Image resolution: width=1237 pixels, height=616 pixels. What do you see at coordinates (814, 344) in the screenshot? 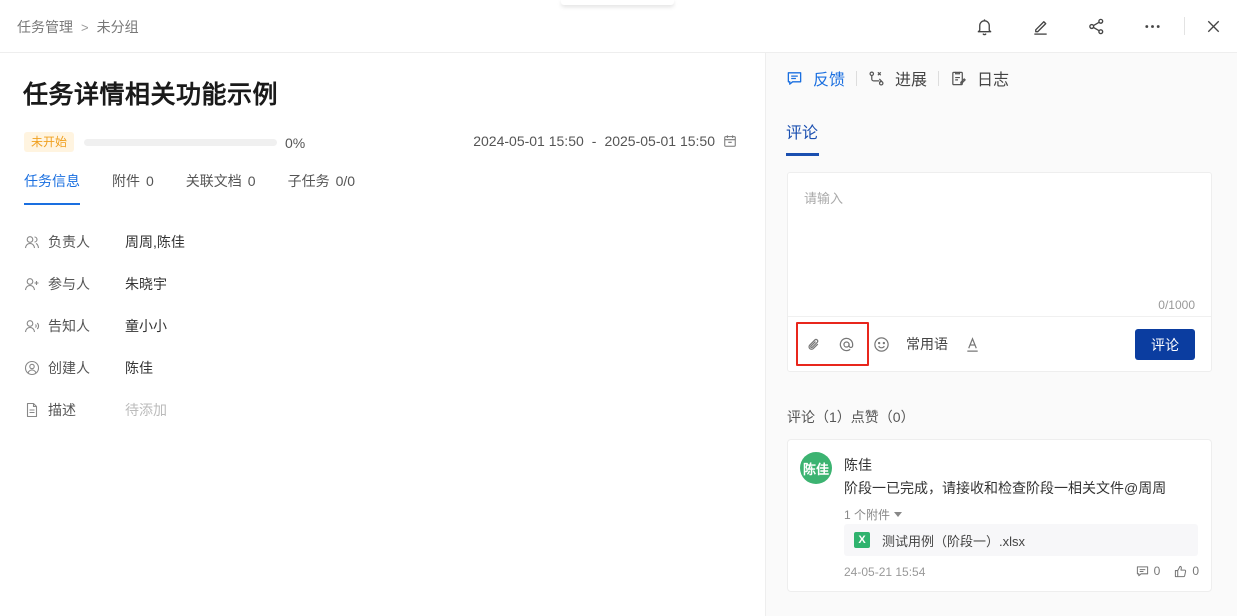
I see `attachment-icon` at bounding box center [814, 344].